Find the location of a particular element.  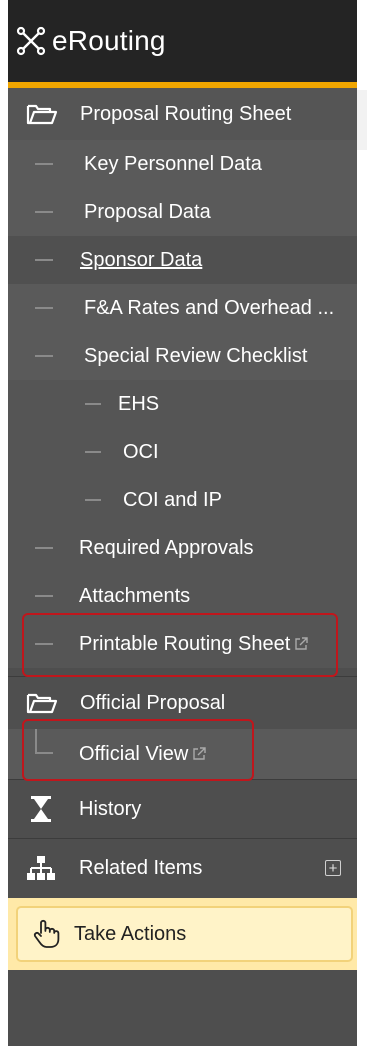

nav-special-review-checklist: Special Review Checklist is located at coordinates (182, 356).